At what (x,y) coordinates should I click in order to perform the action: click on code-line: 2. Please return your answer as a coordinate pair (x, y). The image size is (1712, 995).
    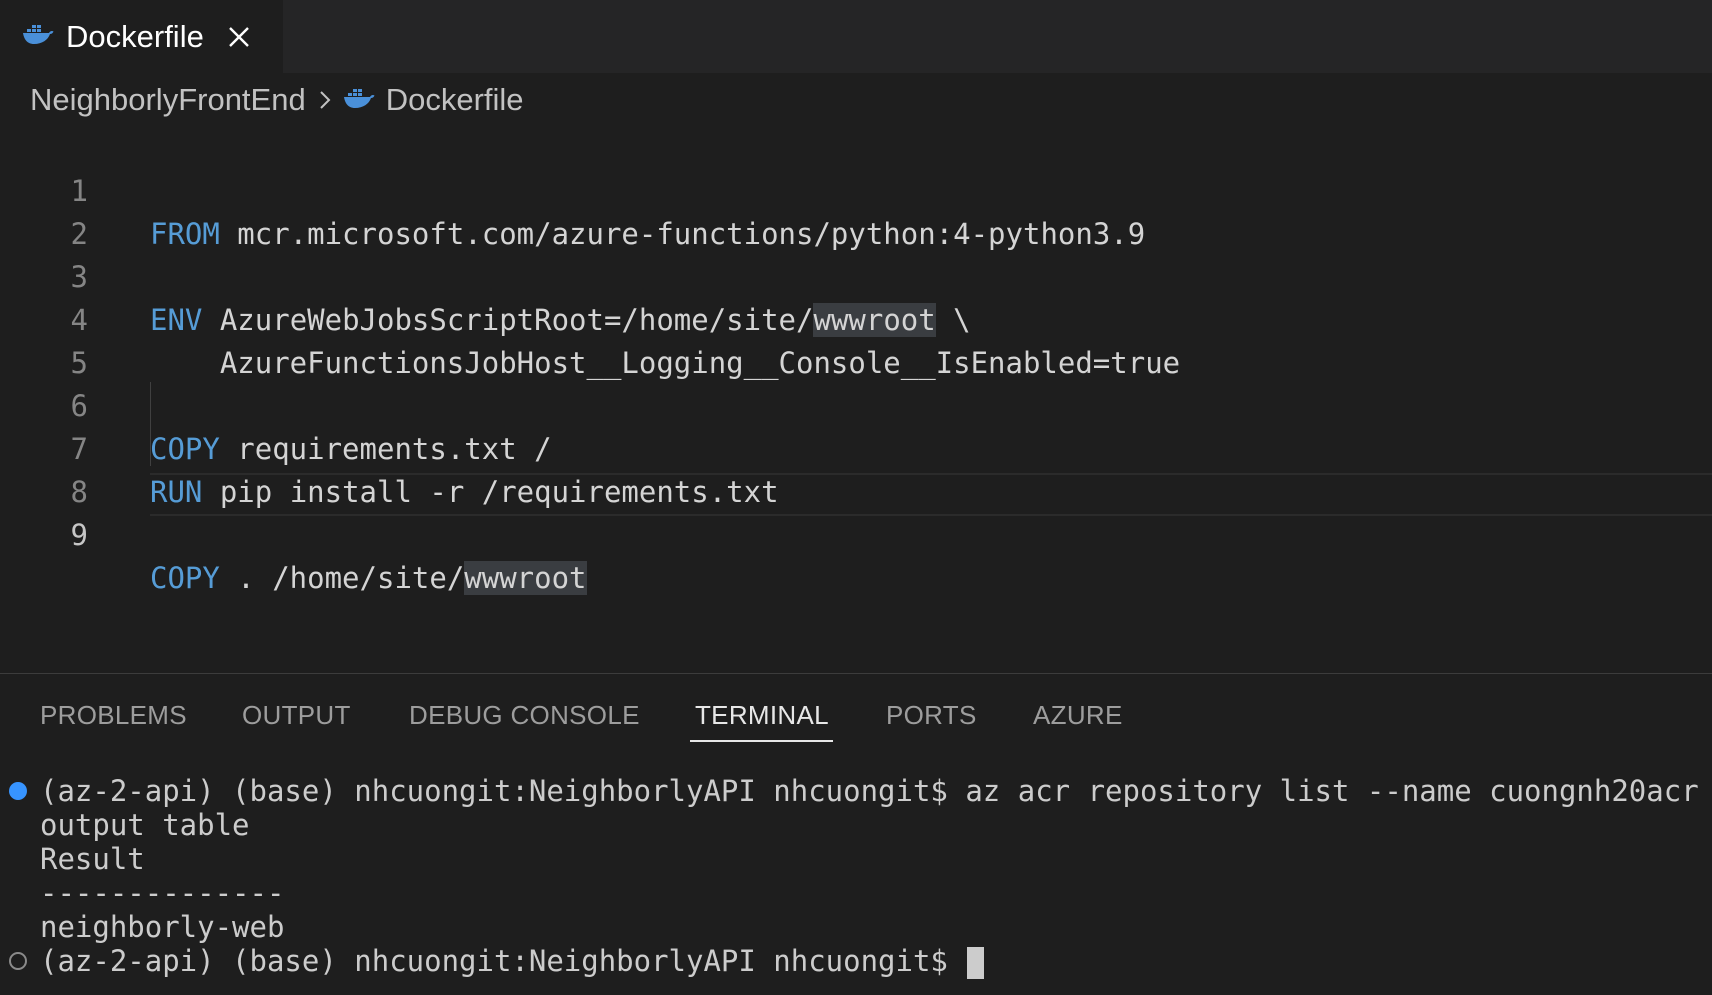
    Looking at the image, I should click on (856, 210).